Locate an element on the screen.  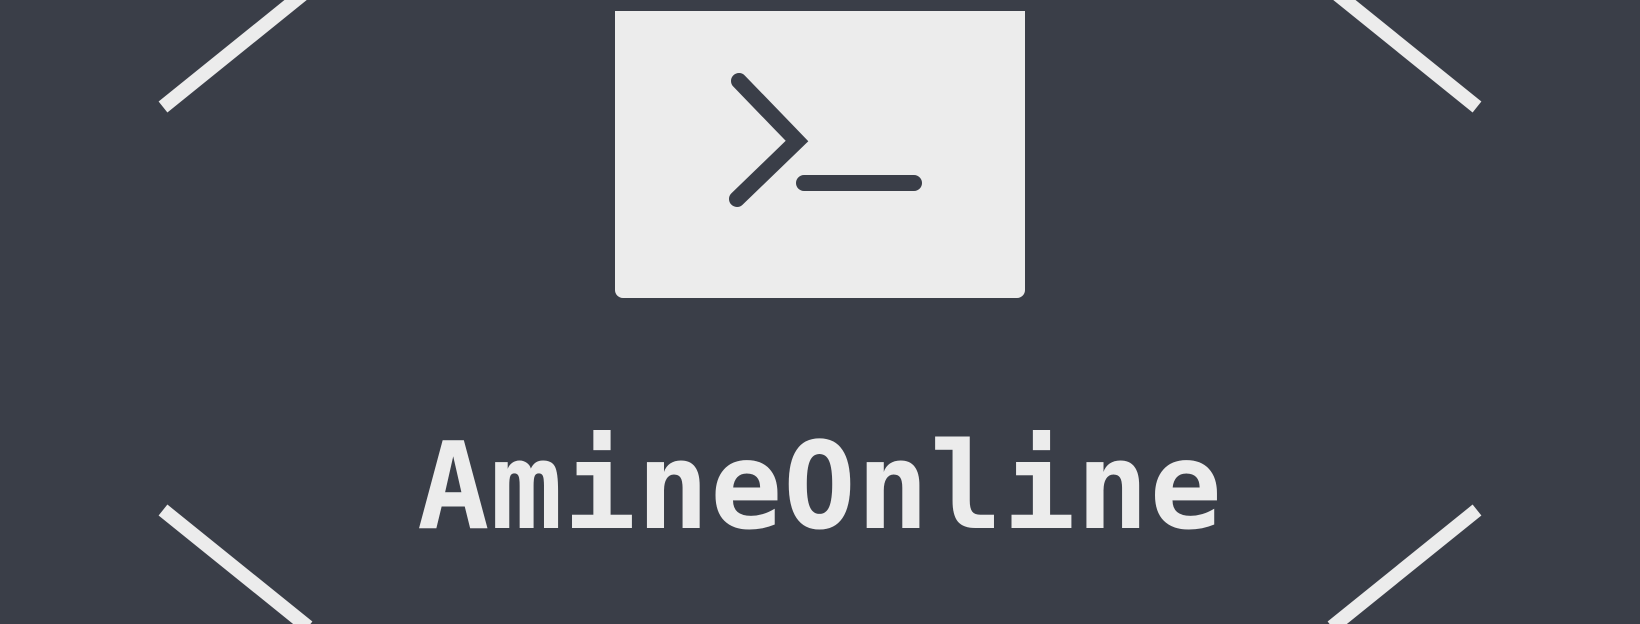
corner-line-top-right is located at coordinates (1407, 56).